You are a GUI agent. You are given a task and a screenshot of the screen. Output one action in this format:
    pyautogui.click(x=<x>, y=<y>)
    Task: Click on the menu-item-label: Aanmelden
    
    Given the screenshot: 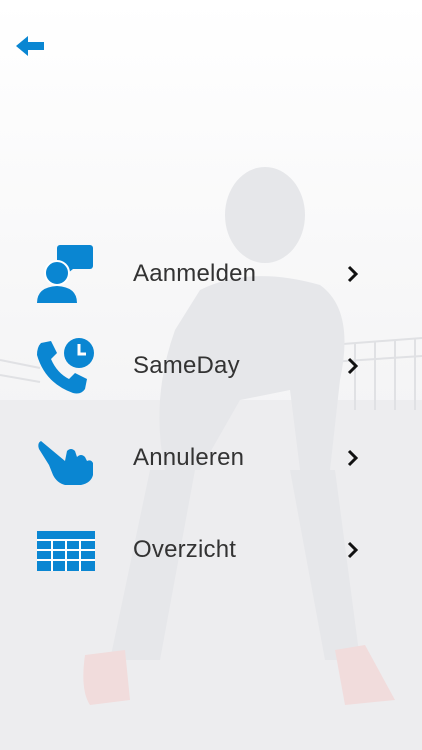 What is the action you would take?
    pyautogui.click(x=195, y=273)
    